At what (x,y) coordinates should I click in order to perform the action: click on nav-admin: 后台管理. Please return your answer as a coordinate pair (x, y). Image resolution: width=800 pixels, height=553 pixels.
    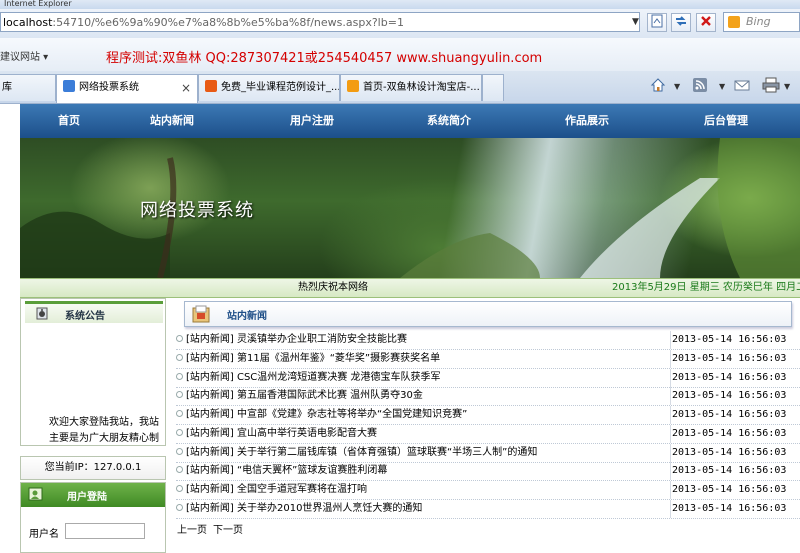
    Looking at the image, I should click on (726, 121).